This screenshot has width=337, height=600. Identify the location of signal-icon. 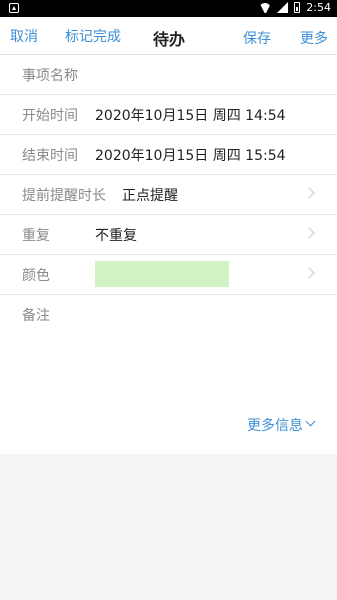
(283, 7).